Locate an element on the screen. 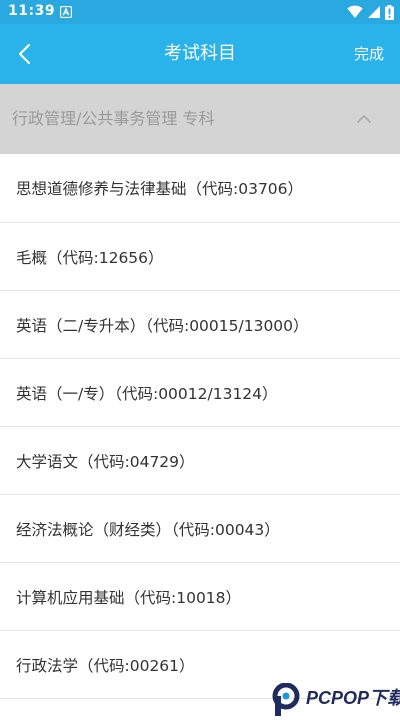 This screenshot has height=720, width=400. subject-label: 英语（一/专）（代码:00012/13124） is located at coordinates (147, 393).